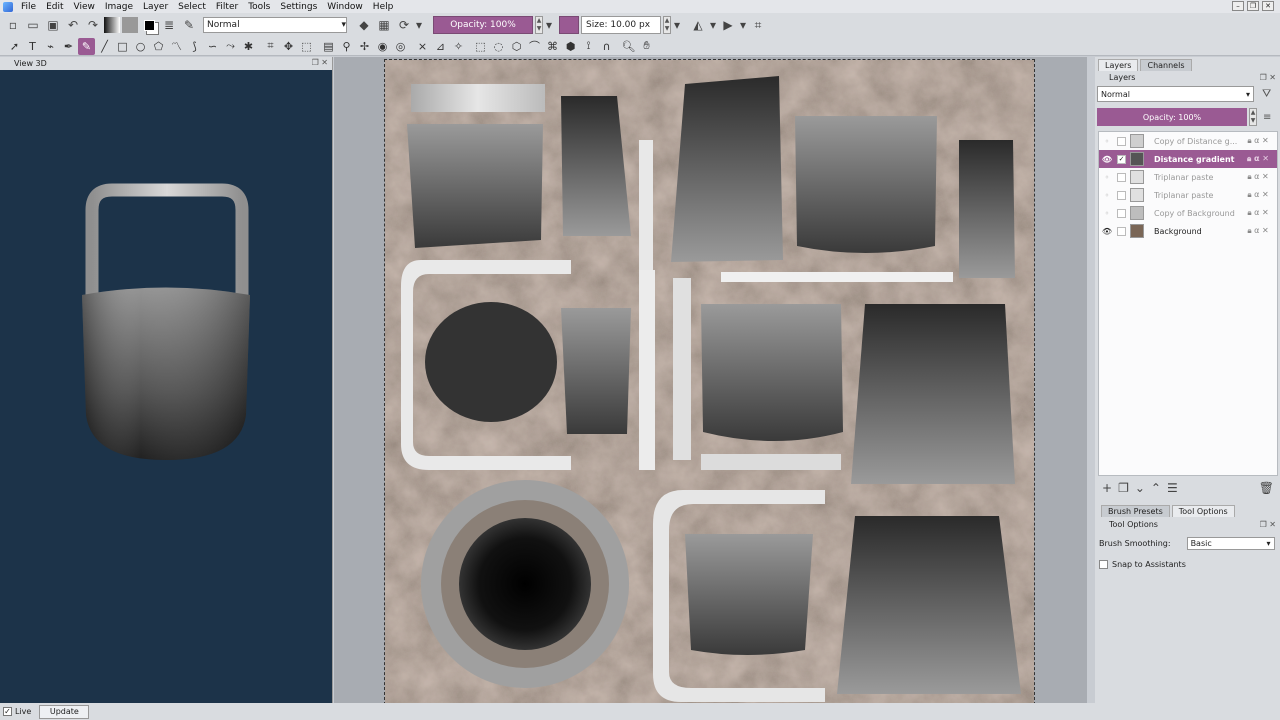 This screenshot has height=720, width=1280. What do you see at coordinates (483, 25) in the screenshot?
I see `opacity-slider: Opacity: 100%` at bounding box center [483, 25].